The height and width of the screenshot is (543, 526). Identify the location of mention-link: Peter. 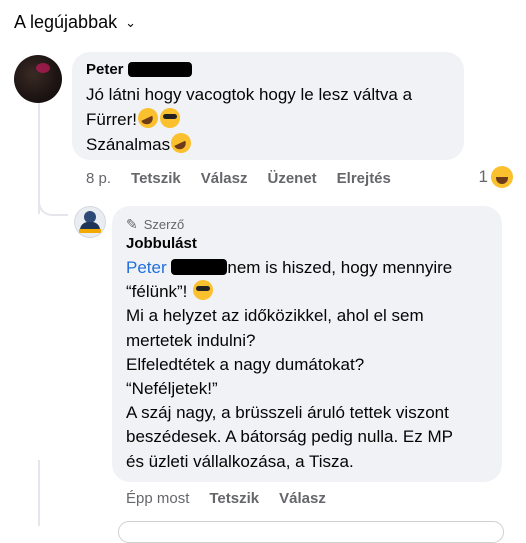
(177, 267).